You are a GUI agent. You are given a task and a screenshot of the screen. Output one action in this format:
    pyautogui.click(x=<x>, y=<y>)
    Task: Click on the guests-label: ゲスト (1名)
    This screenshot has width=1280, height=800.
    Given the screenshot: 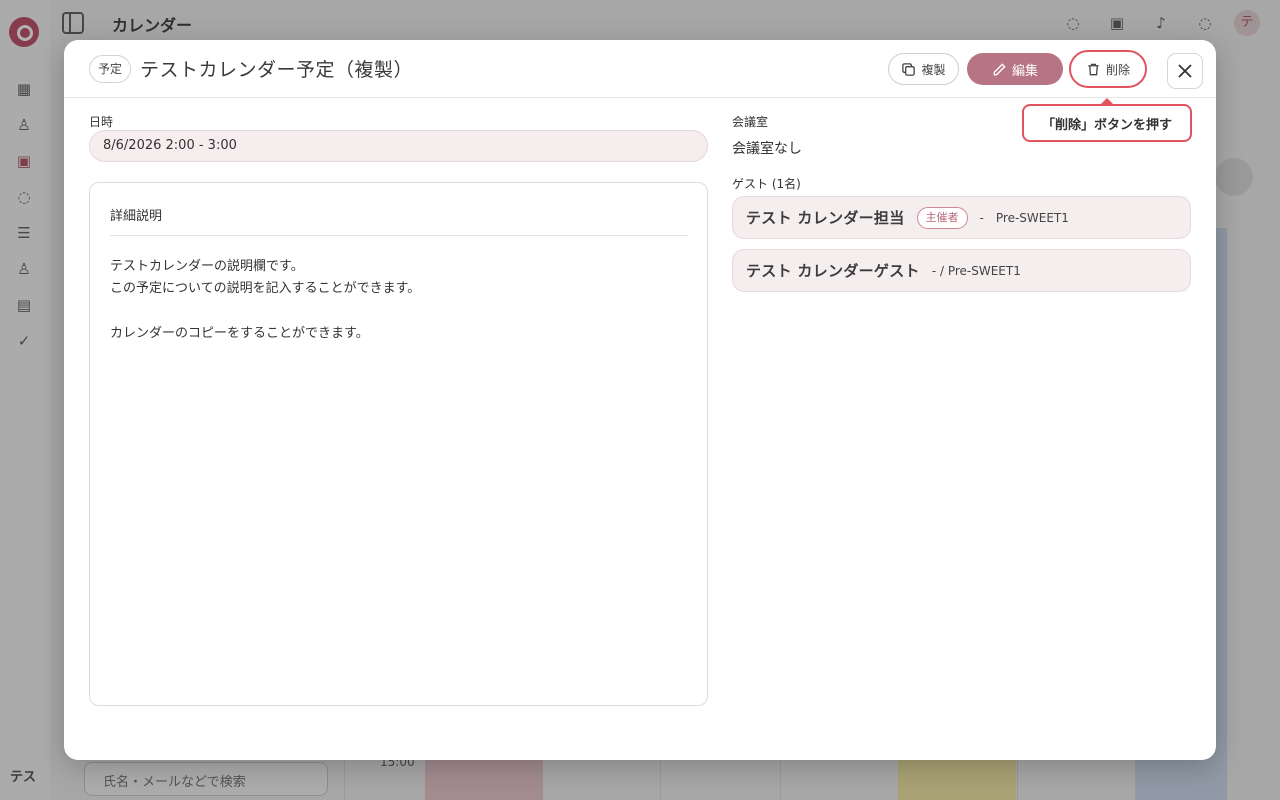 What is the action you would take?
    pyautogui.click(x=766, y=184)
    